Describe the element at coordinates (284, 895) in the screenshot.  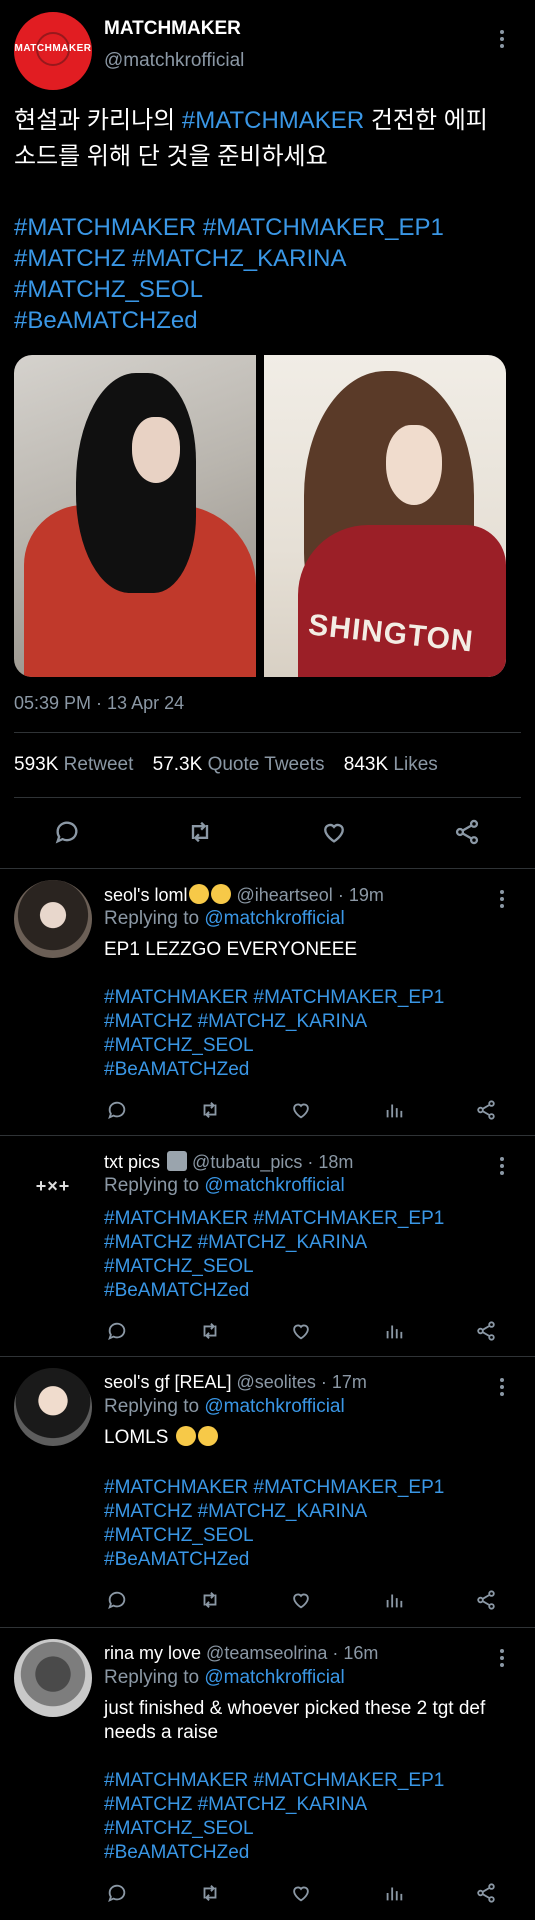
I see `author-handle: @iheartseol` at that location.